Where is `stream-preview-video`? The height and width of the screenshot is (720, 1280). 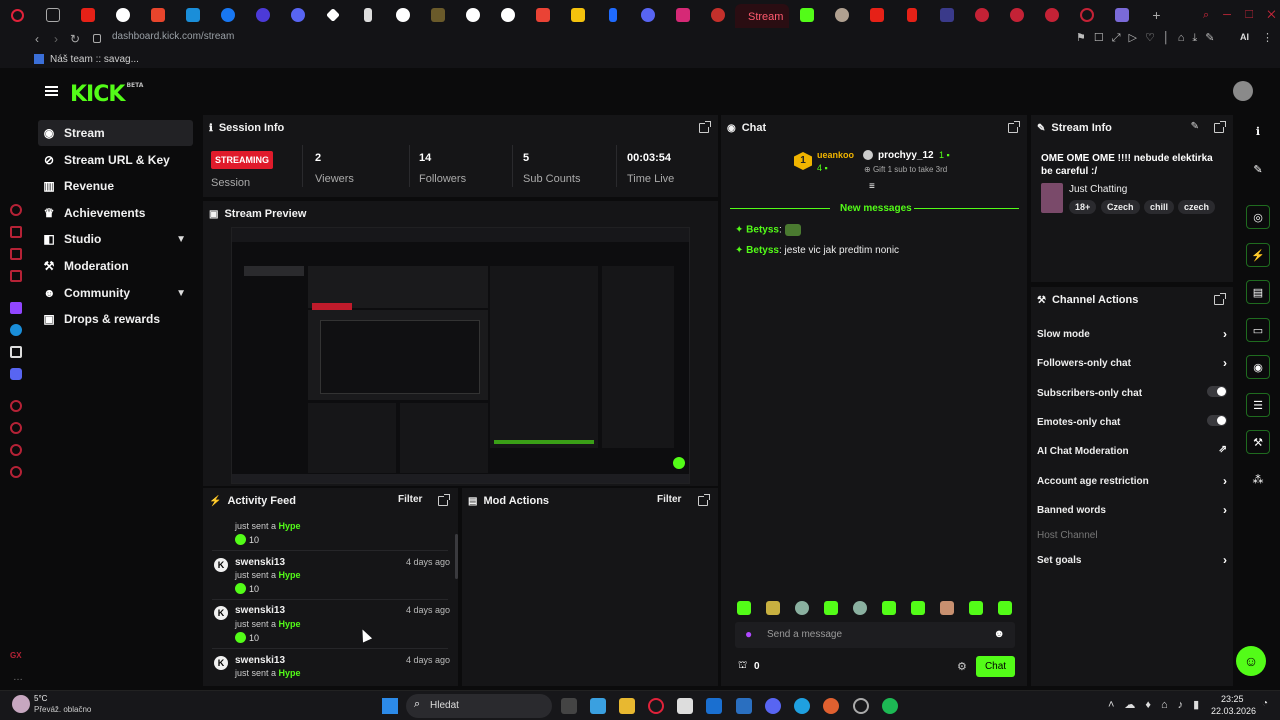 stream-preview-video is located at coordinates (460, 355).